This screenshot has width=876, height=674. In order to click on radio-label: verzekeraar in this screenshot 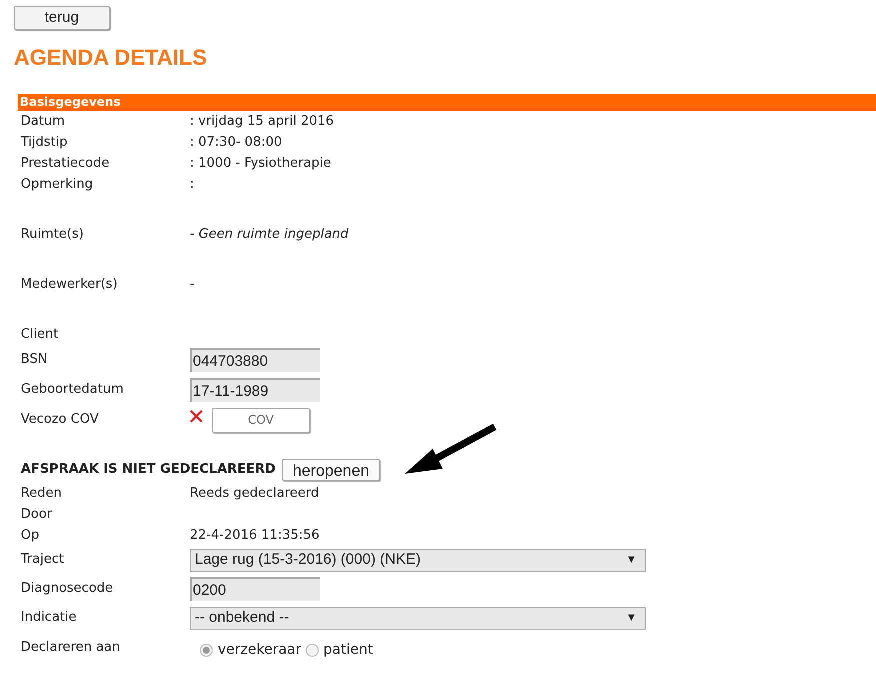, I will do `click(260, 650)`.